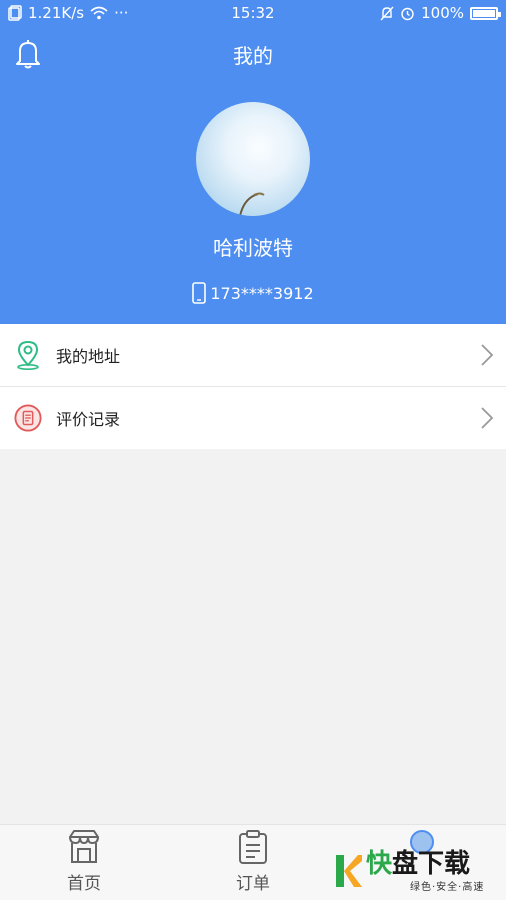 The width and height of the screenshot is (506, 900). What do you see at coordinates (84, 846) in the screenshot?
I see `store-icon` at bounding box center [84, 846].